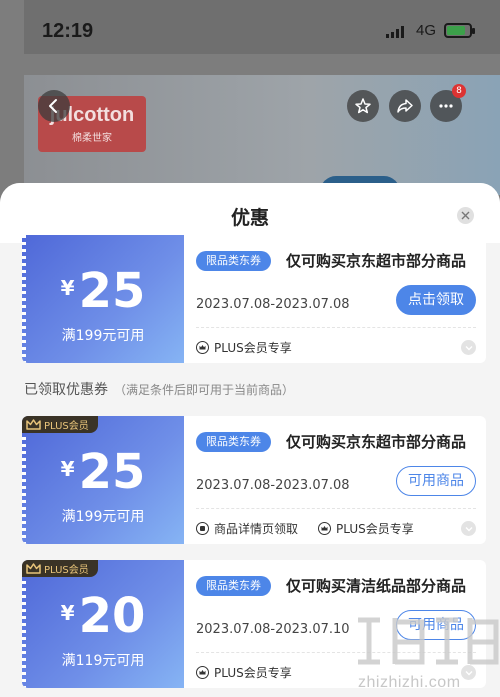  Describe the element at coordinates (428, 641) in the screenshot. I see `watermark-logo` at that location.